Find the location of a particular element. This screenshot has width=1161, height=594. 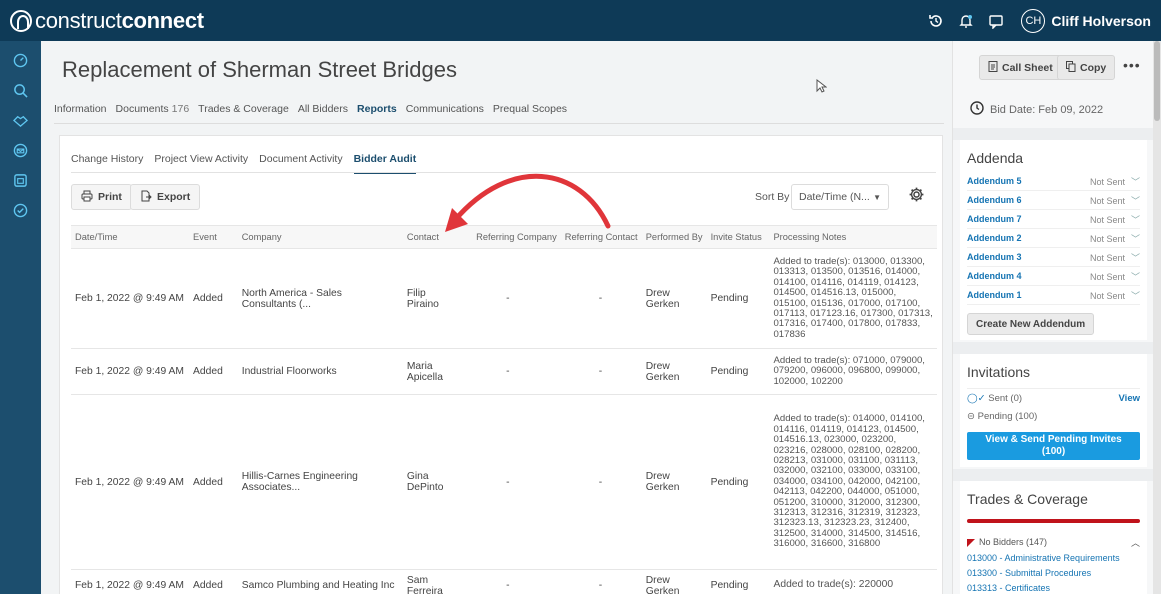

gear-icon is located at coordinates (916, 197).